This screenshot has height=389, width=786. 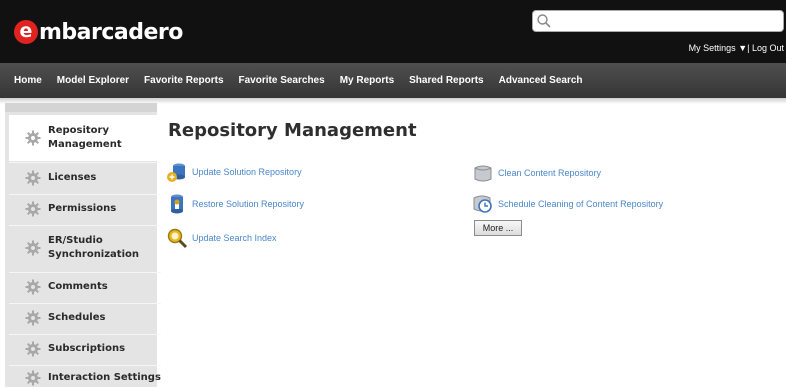 What do you see at coordinates (176, 172) in the screenshot?
I see `database-update-icon` at bounding box center [176, 172].